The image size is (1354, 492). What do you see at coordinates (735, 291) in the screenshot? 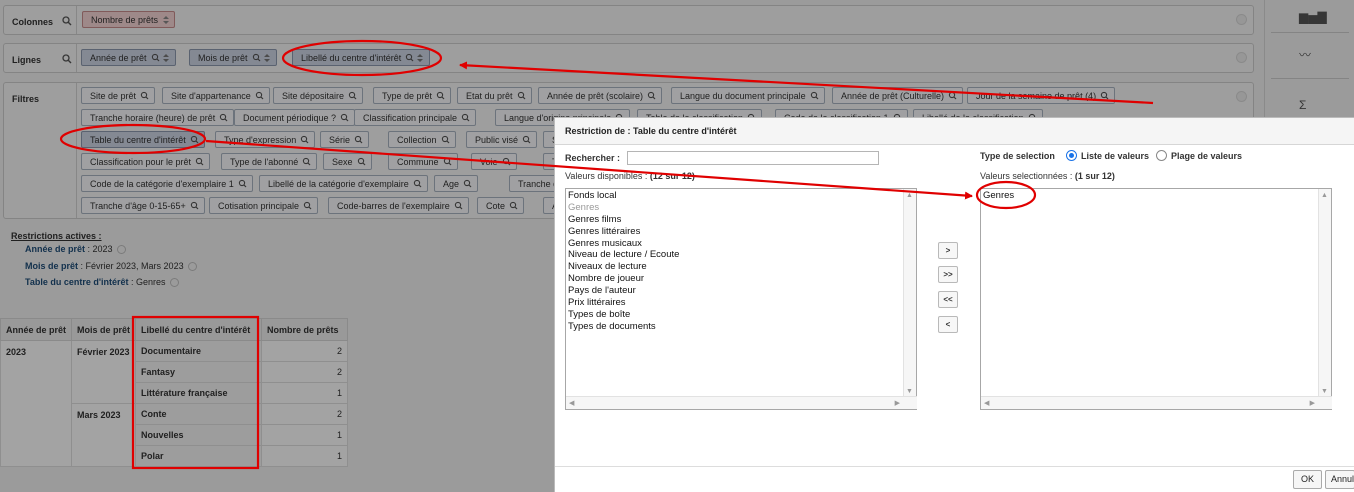
I see `list-item: Pays de l'auteur` at bounding box center [735, 291].